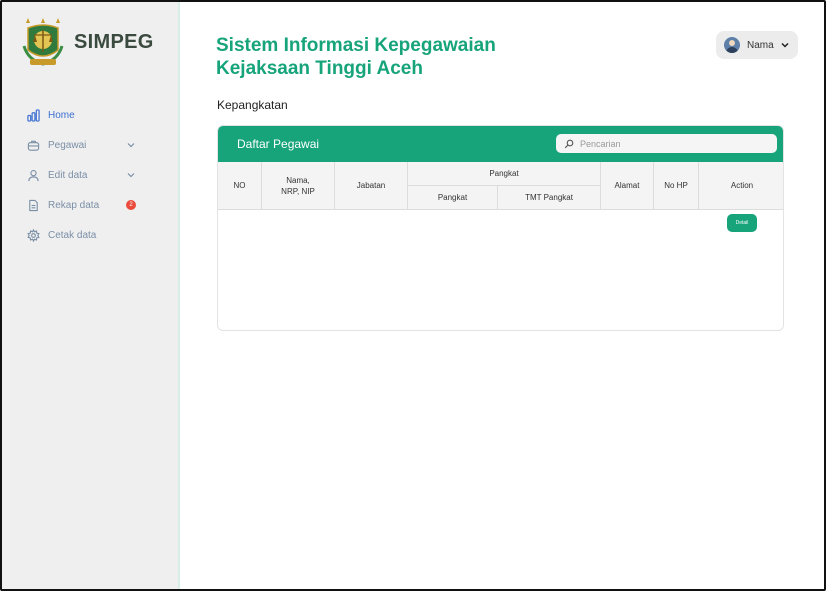 This screenshot has height=591, width=826. Describe the element at coordinates (67, 145) in the screenshot. I see `sidebar-item-label: Pegawai` at that location.